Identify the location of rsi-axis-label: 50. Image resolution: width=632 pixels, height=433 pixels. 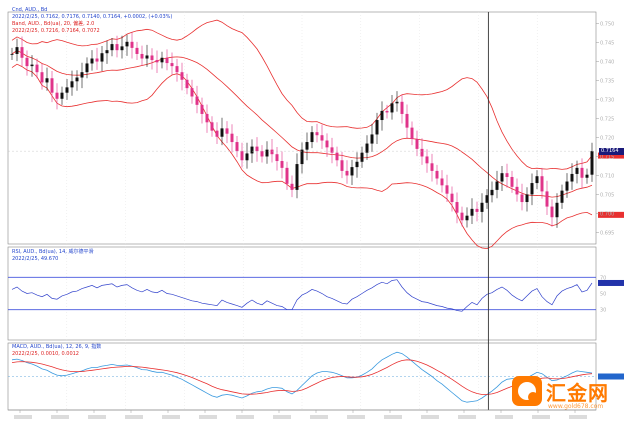
(603, 295).